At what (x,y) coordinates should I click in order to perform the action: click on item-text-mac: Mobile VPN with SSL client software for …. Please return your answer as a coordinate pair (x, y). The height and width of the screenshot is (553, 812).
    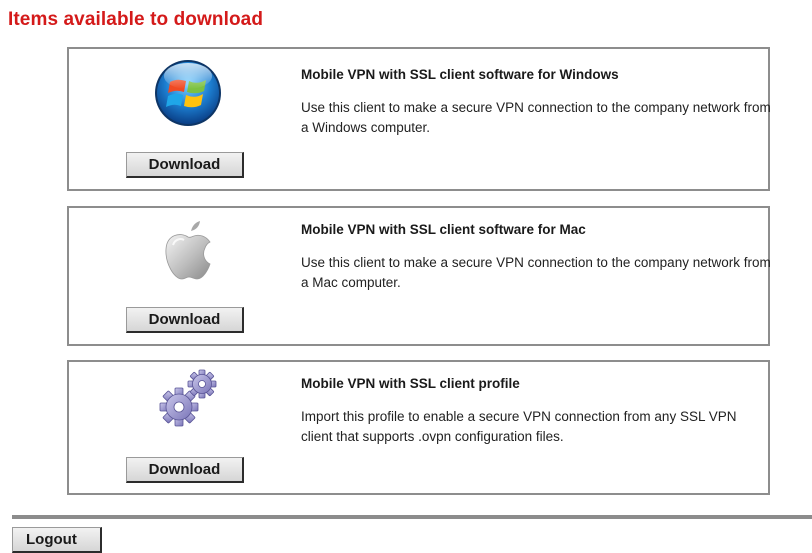
    Looking at the image, I should click on (536, 257).